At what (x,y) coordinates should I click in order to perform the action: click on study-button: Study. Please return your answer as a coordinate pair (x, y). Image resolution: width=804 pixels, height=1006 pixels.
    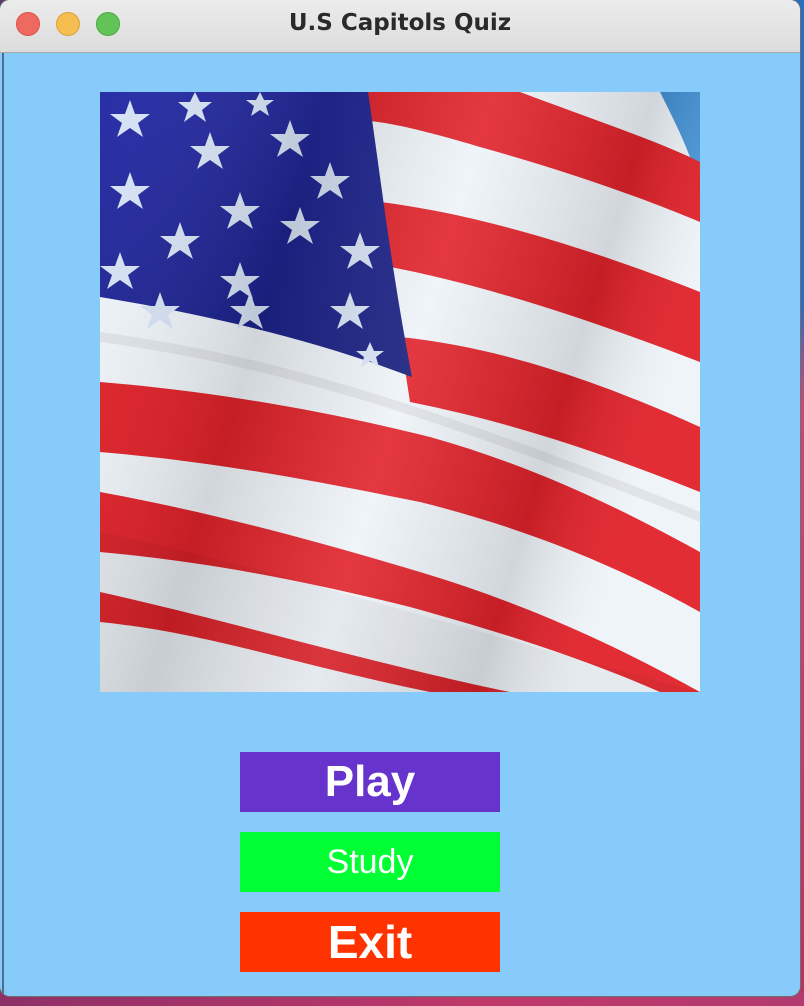
    Looking at the image, I should click on (370, 862).